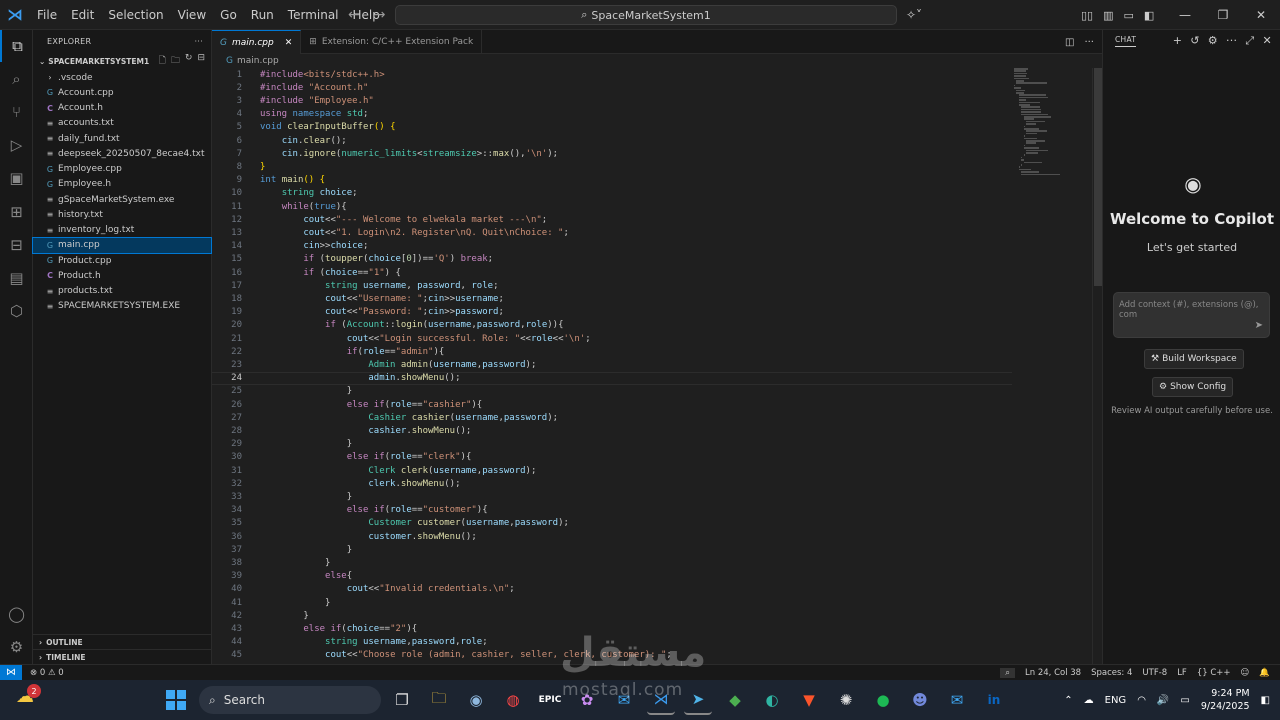 The width and height of the screenshot is (1280, 720). What do you see at coordinates (612, 166) in the screenshot?
I see `code-line: 8}` at bounding box center [612, 166].